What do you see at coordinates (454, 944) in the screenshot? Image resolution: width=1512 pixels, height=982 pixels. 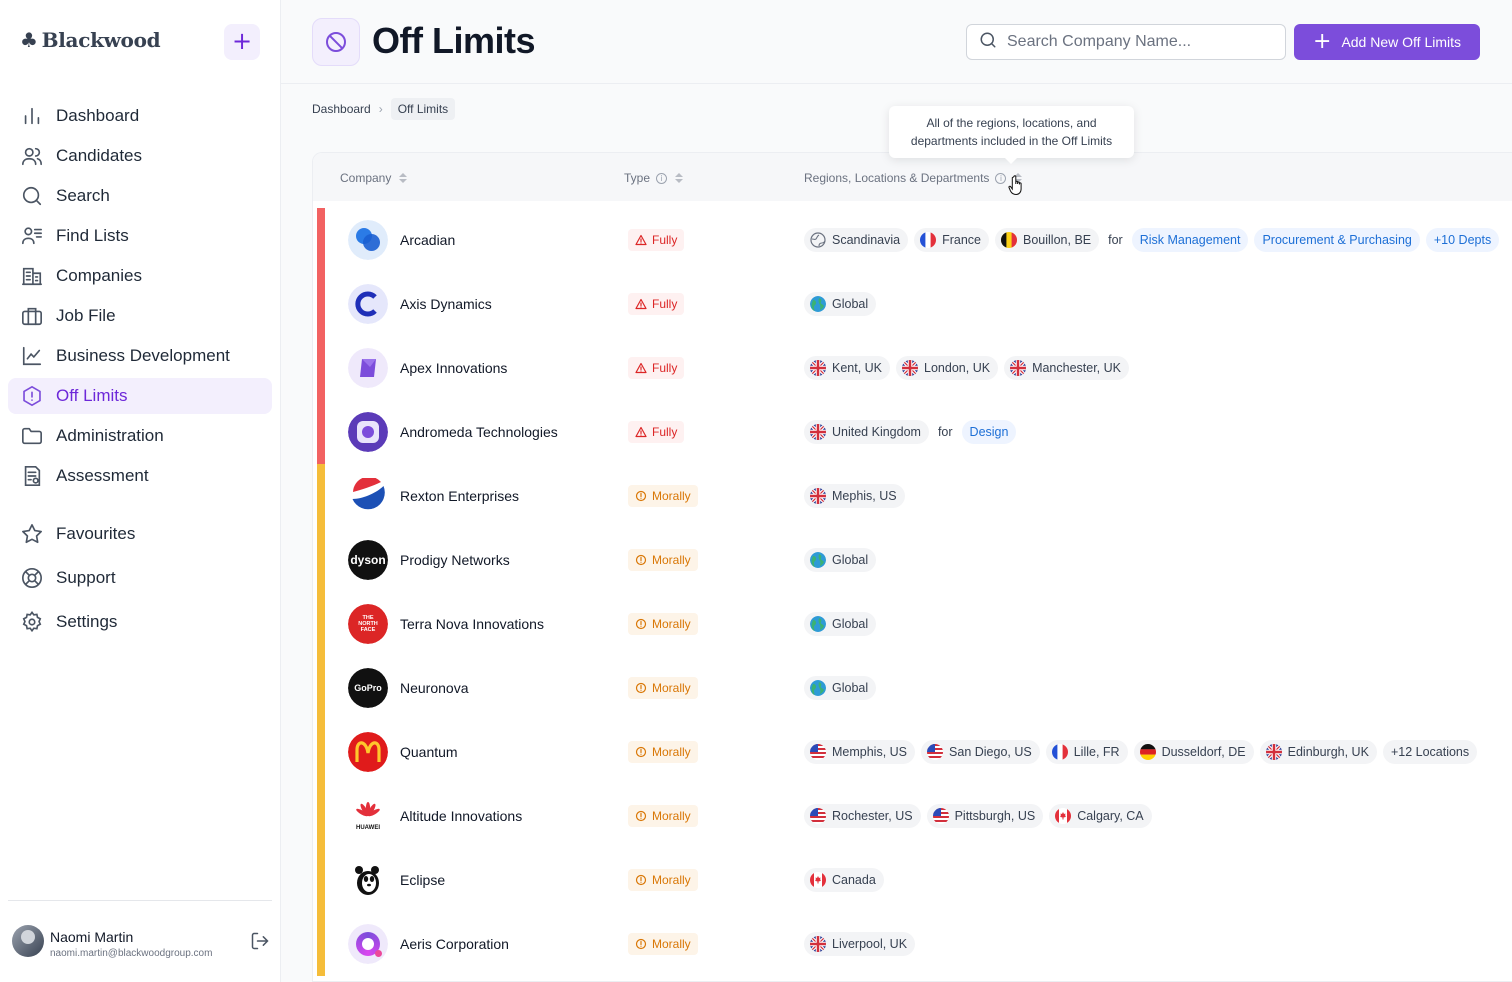 I see `company-name: Aeris Corporation` at bounding box center [454, 944].